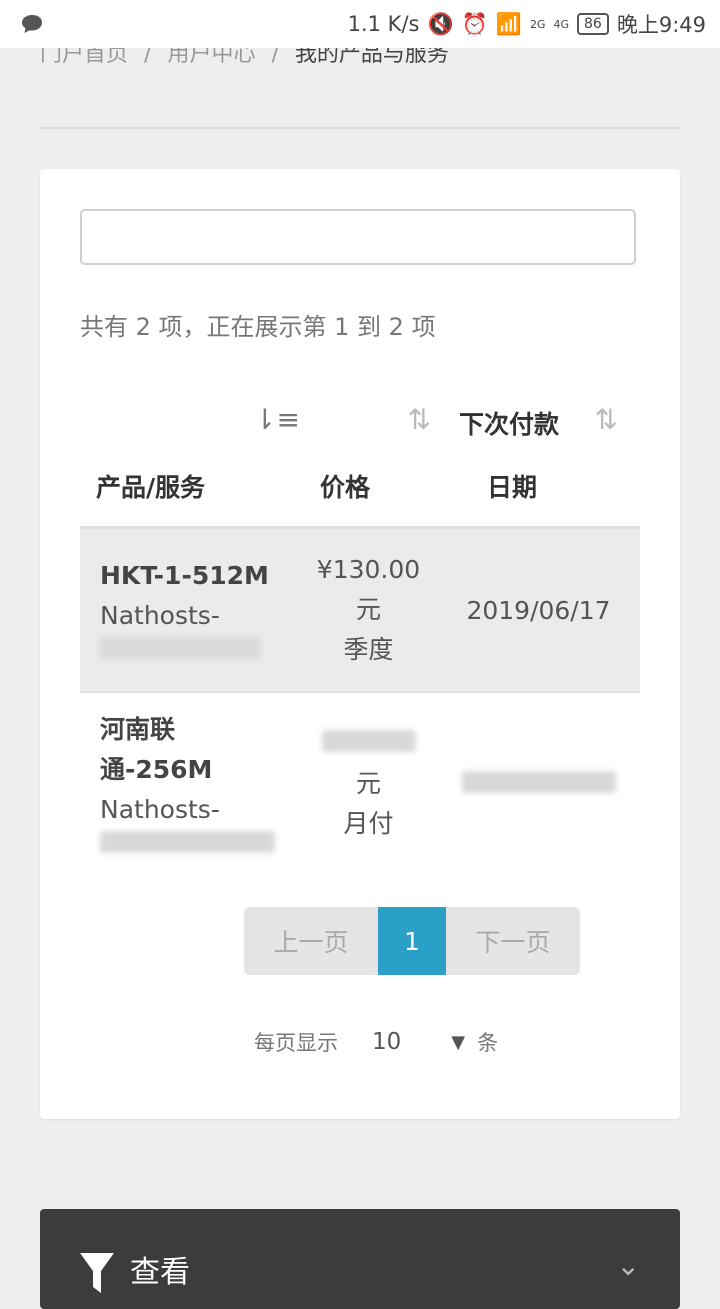  Describe the element at coordinates (440, 23) in the screenshot. I see `mute-icon: 🔇` at that location.